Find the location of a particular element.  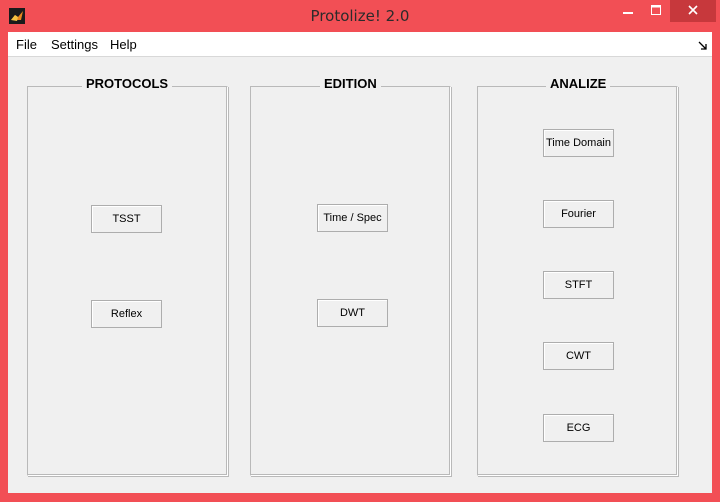

title-bar: Protolize! 2.0 is located at coordinates (360, 16).